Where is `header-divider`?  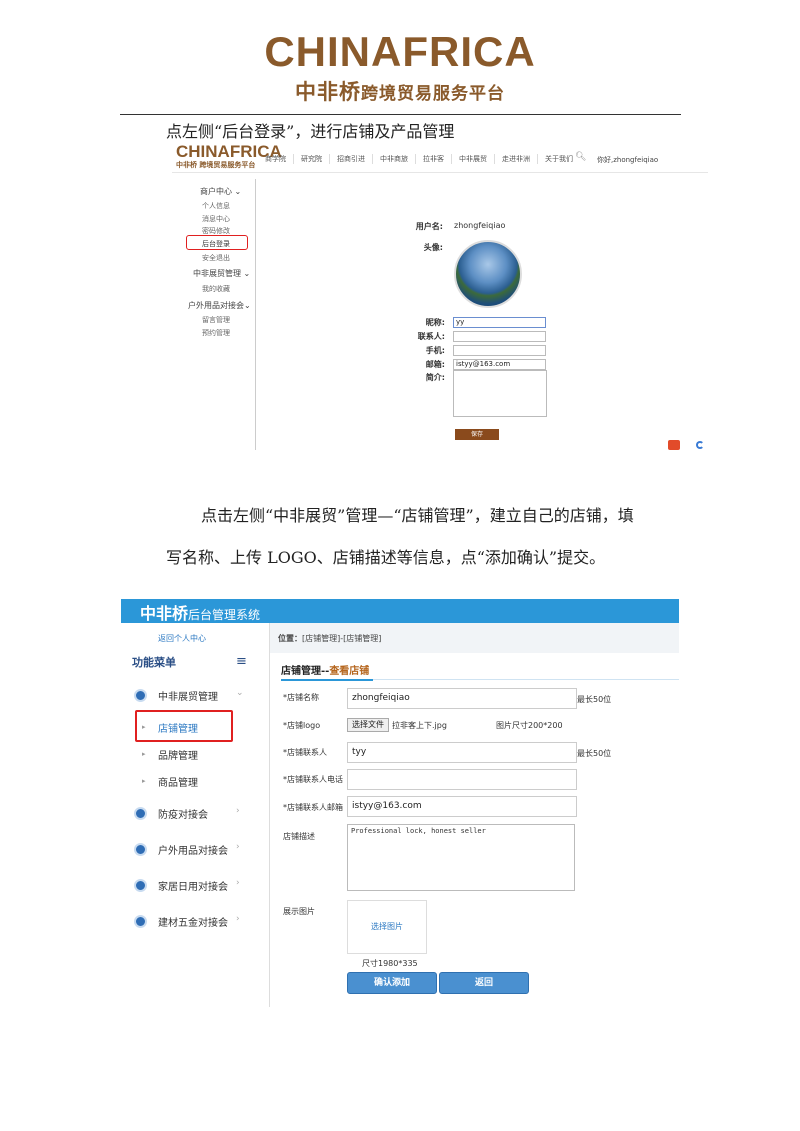
header-divider is located at coordinates (400, 114).